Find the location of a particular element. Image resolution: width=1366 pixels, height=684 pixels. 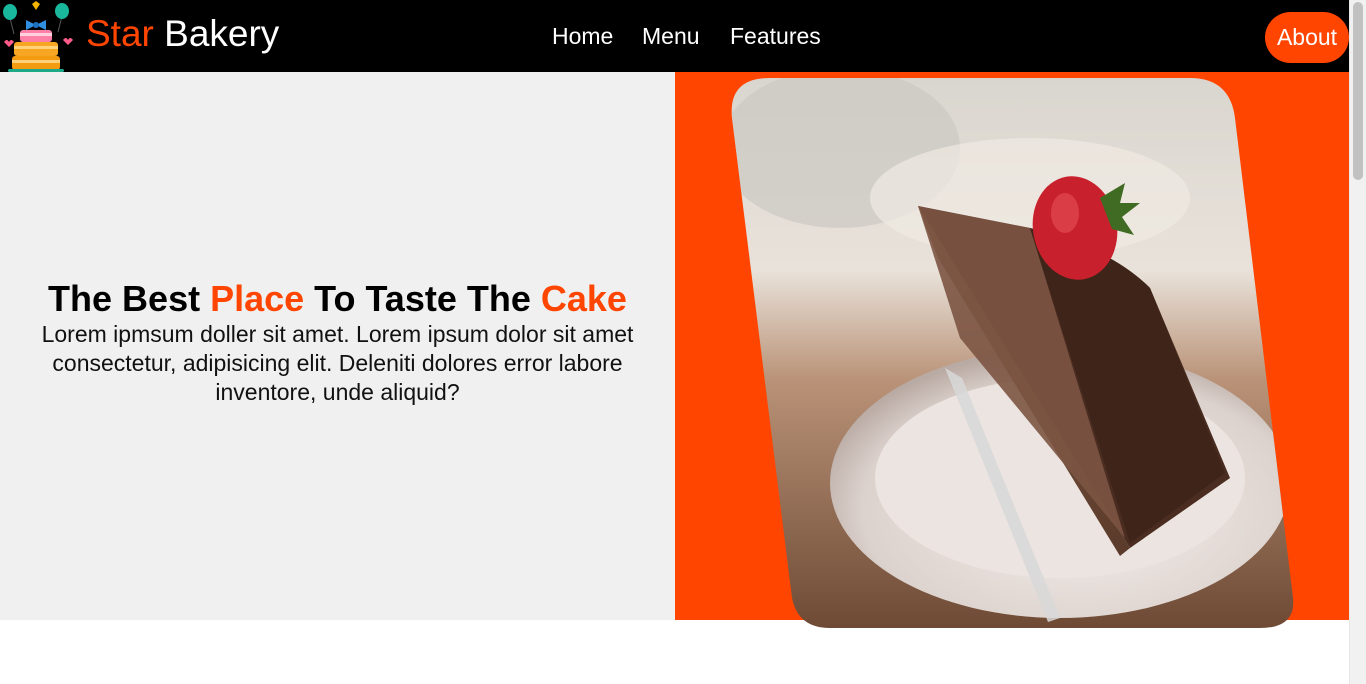

nav-menu-link: Menu is located at coordinates (671, 36).